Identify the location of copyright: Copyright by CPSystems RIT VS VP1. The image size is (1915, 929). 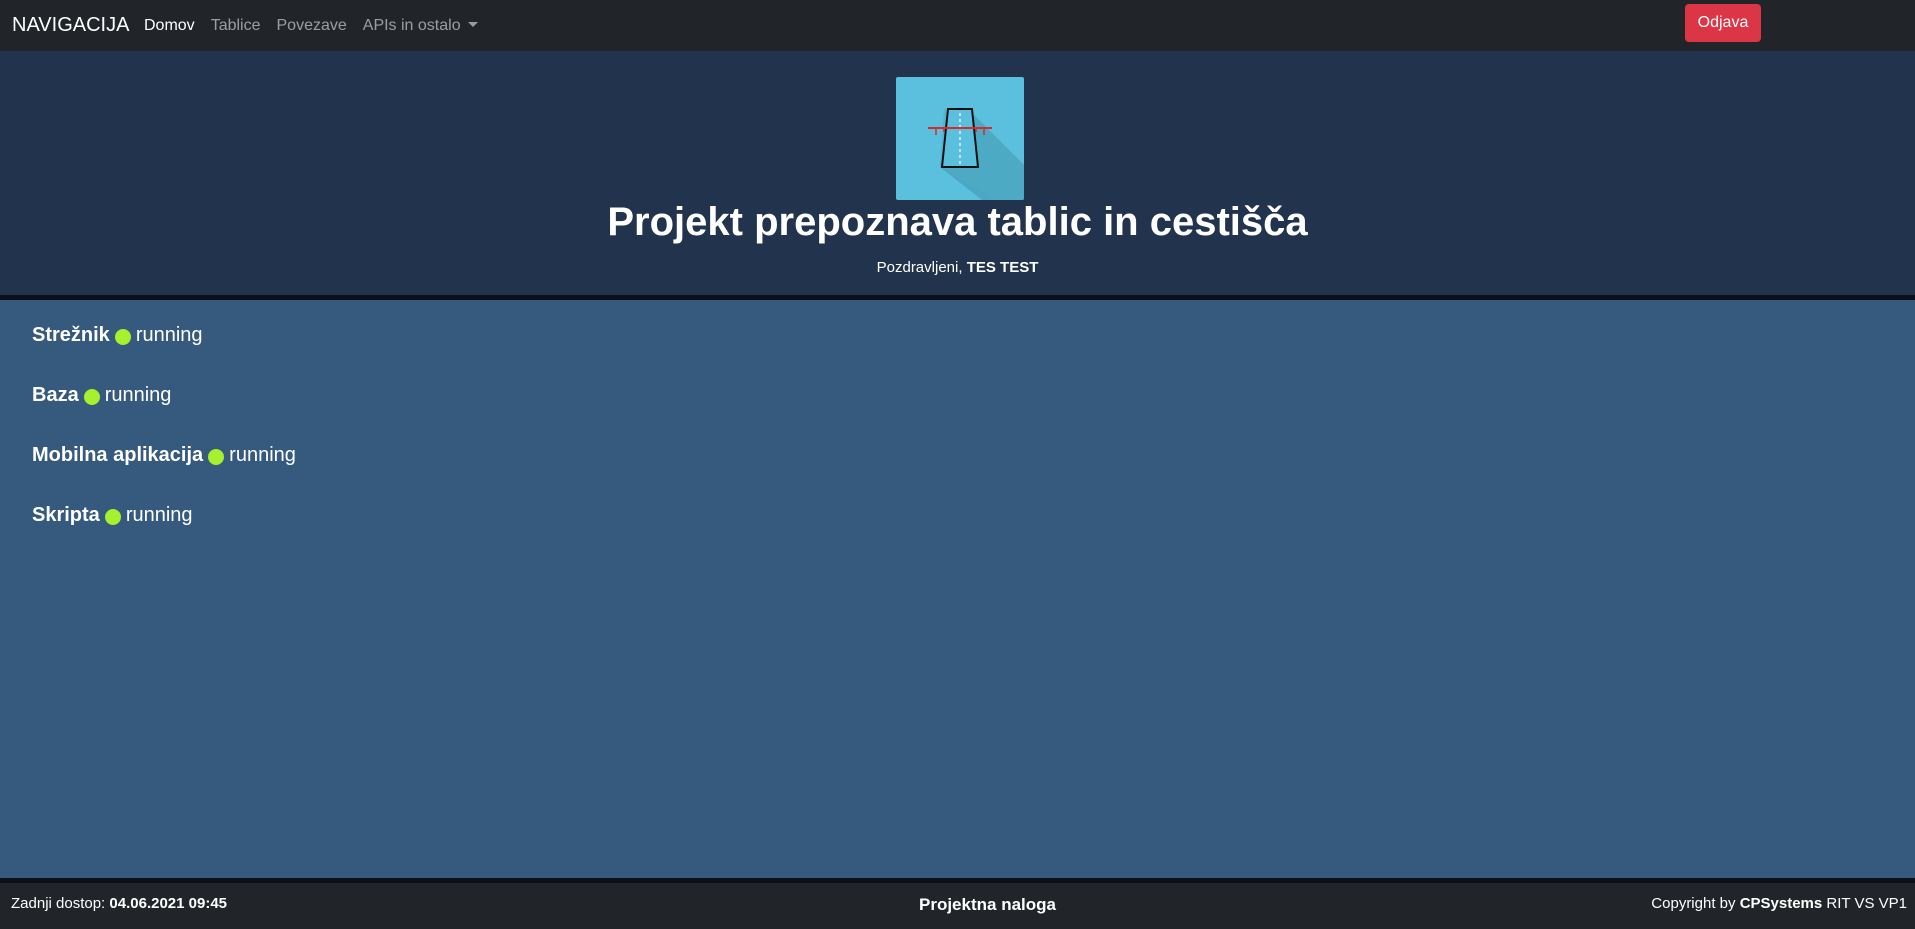
(1779, 903).